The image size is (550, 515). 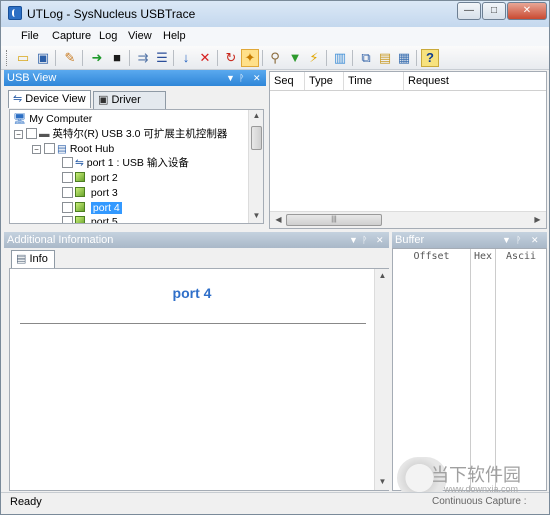 What do you see at coordinates (174, 36) in the screenshot?
I see `menu-help: Help` at bounding box center [174, 36].